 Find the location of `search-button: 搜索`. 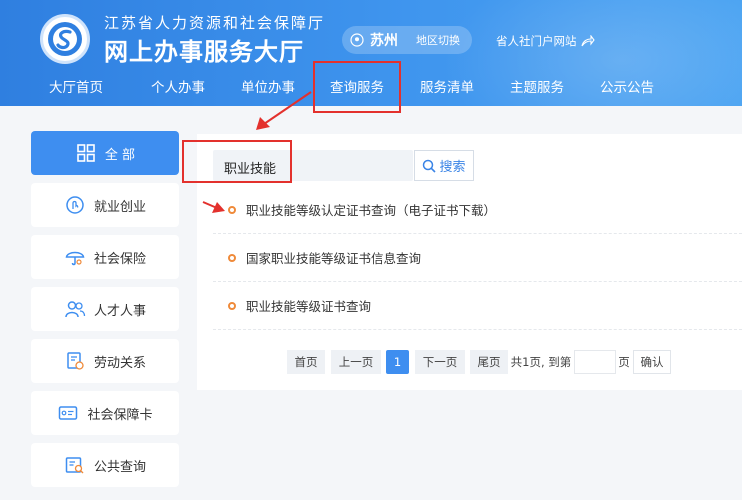

search-button: 搜索 is located at coordinates (444, 165).